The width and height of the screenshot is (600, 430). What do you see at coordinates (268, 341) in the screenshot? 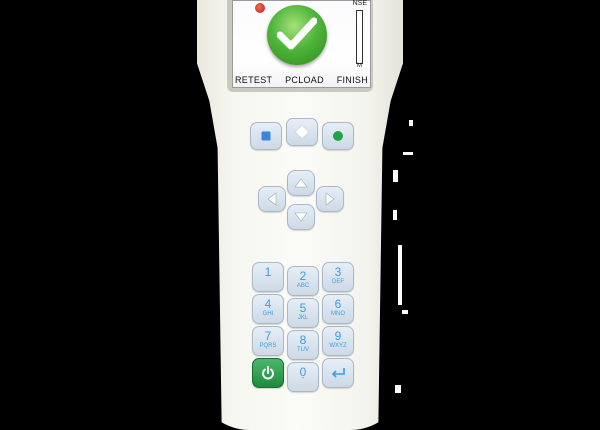
I see `key-7: 7 PQRS` at bounding box center [268, 341].